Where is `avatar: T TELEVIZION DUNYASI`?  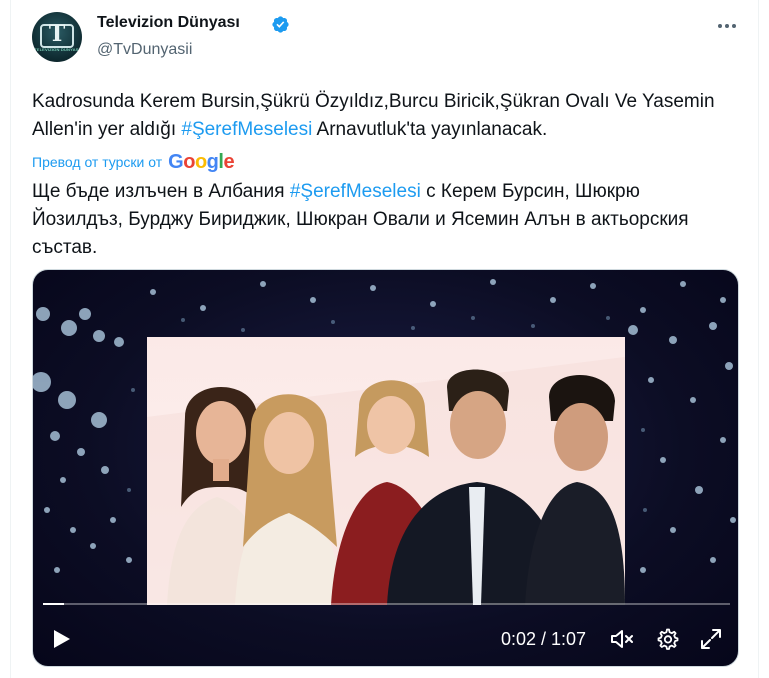 avatar: T TELEVIZION DUNYASI is located at coordinates (57, 37).